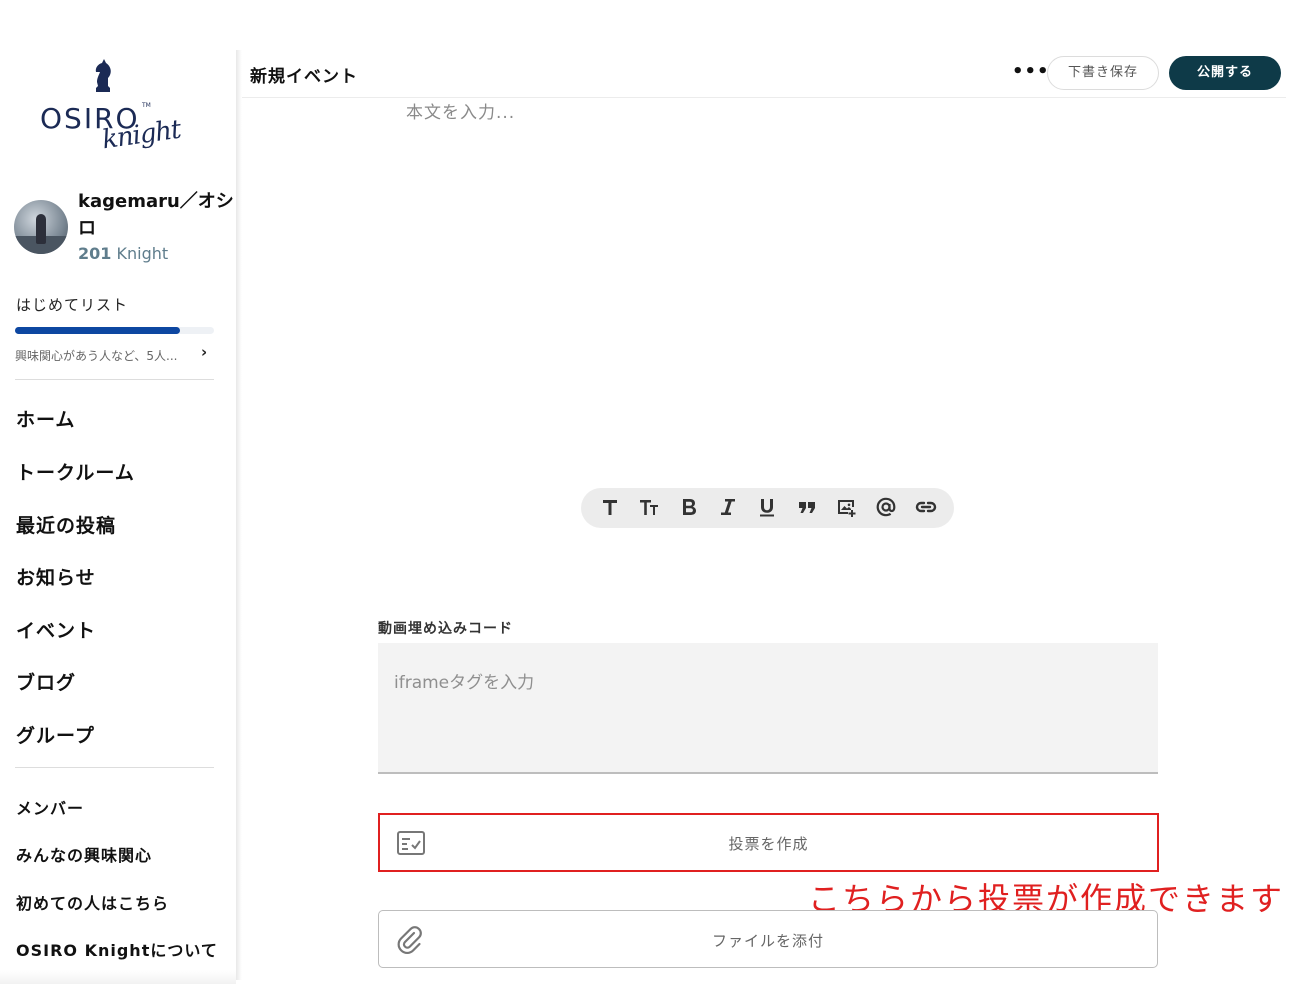  Describe the element at coordinates (142, 253) in the screenshot. I see `profile-points-unit: Knight` at that location.